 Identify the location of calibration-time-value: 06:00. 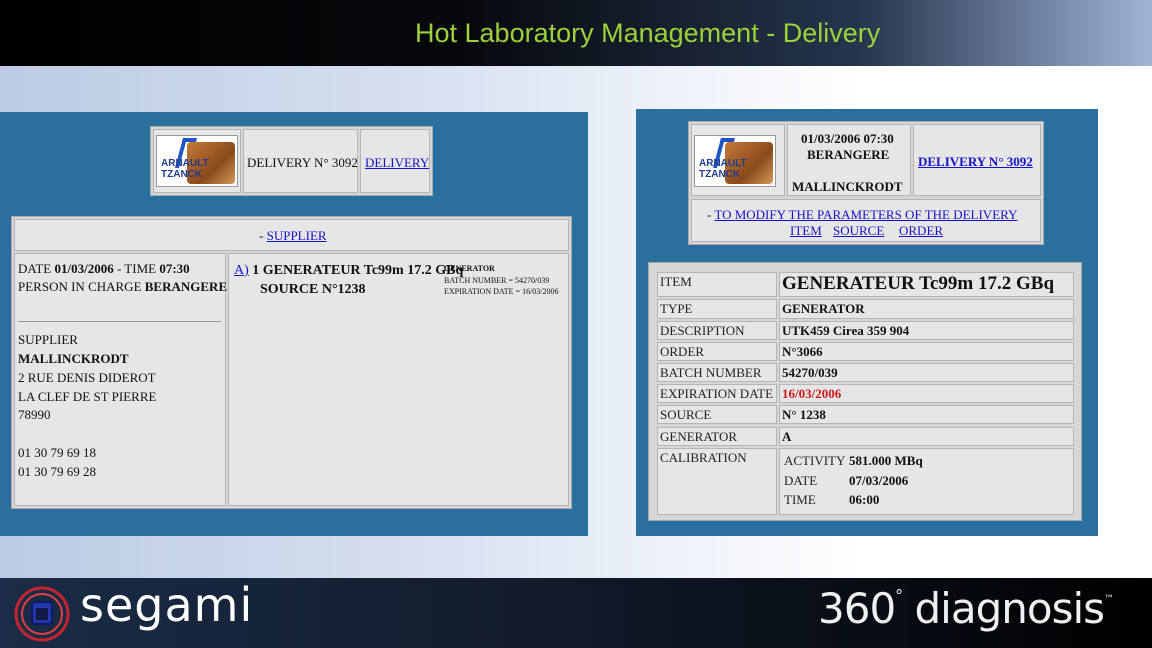
(864, 499).